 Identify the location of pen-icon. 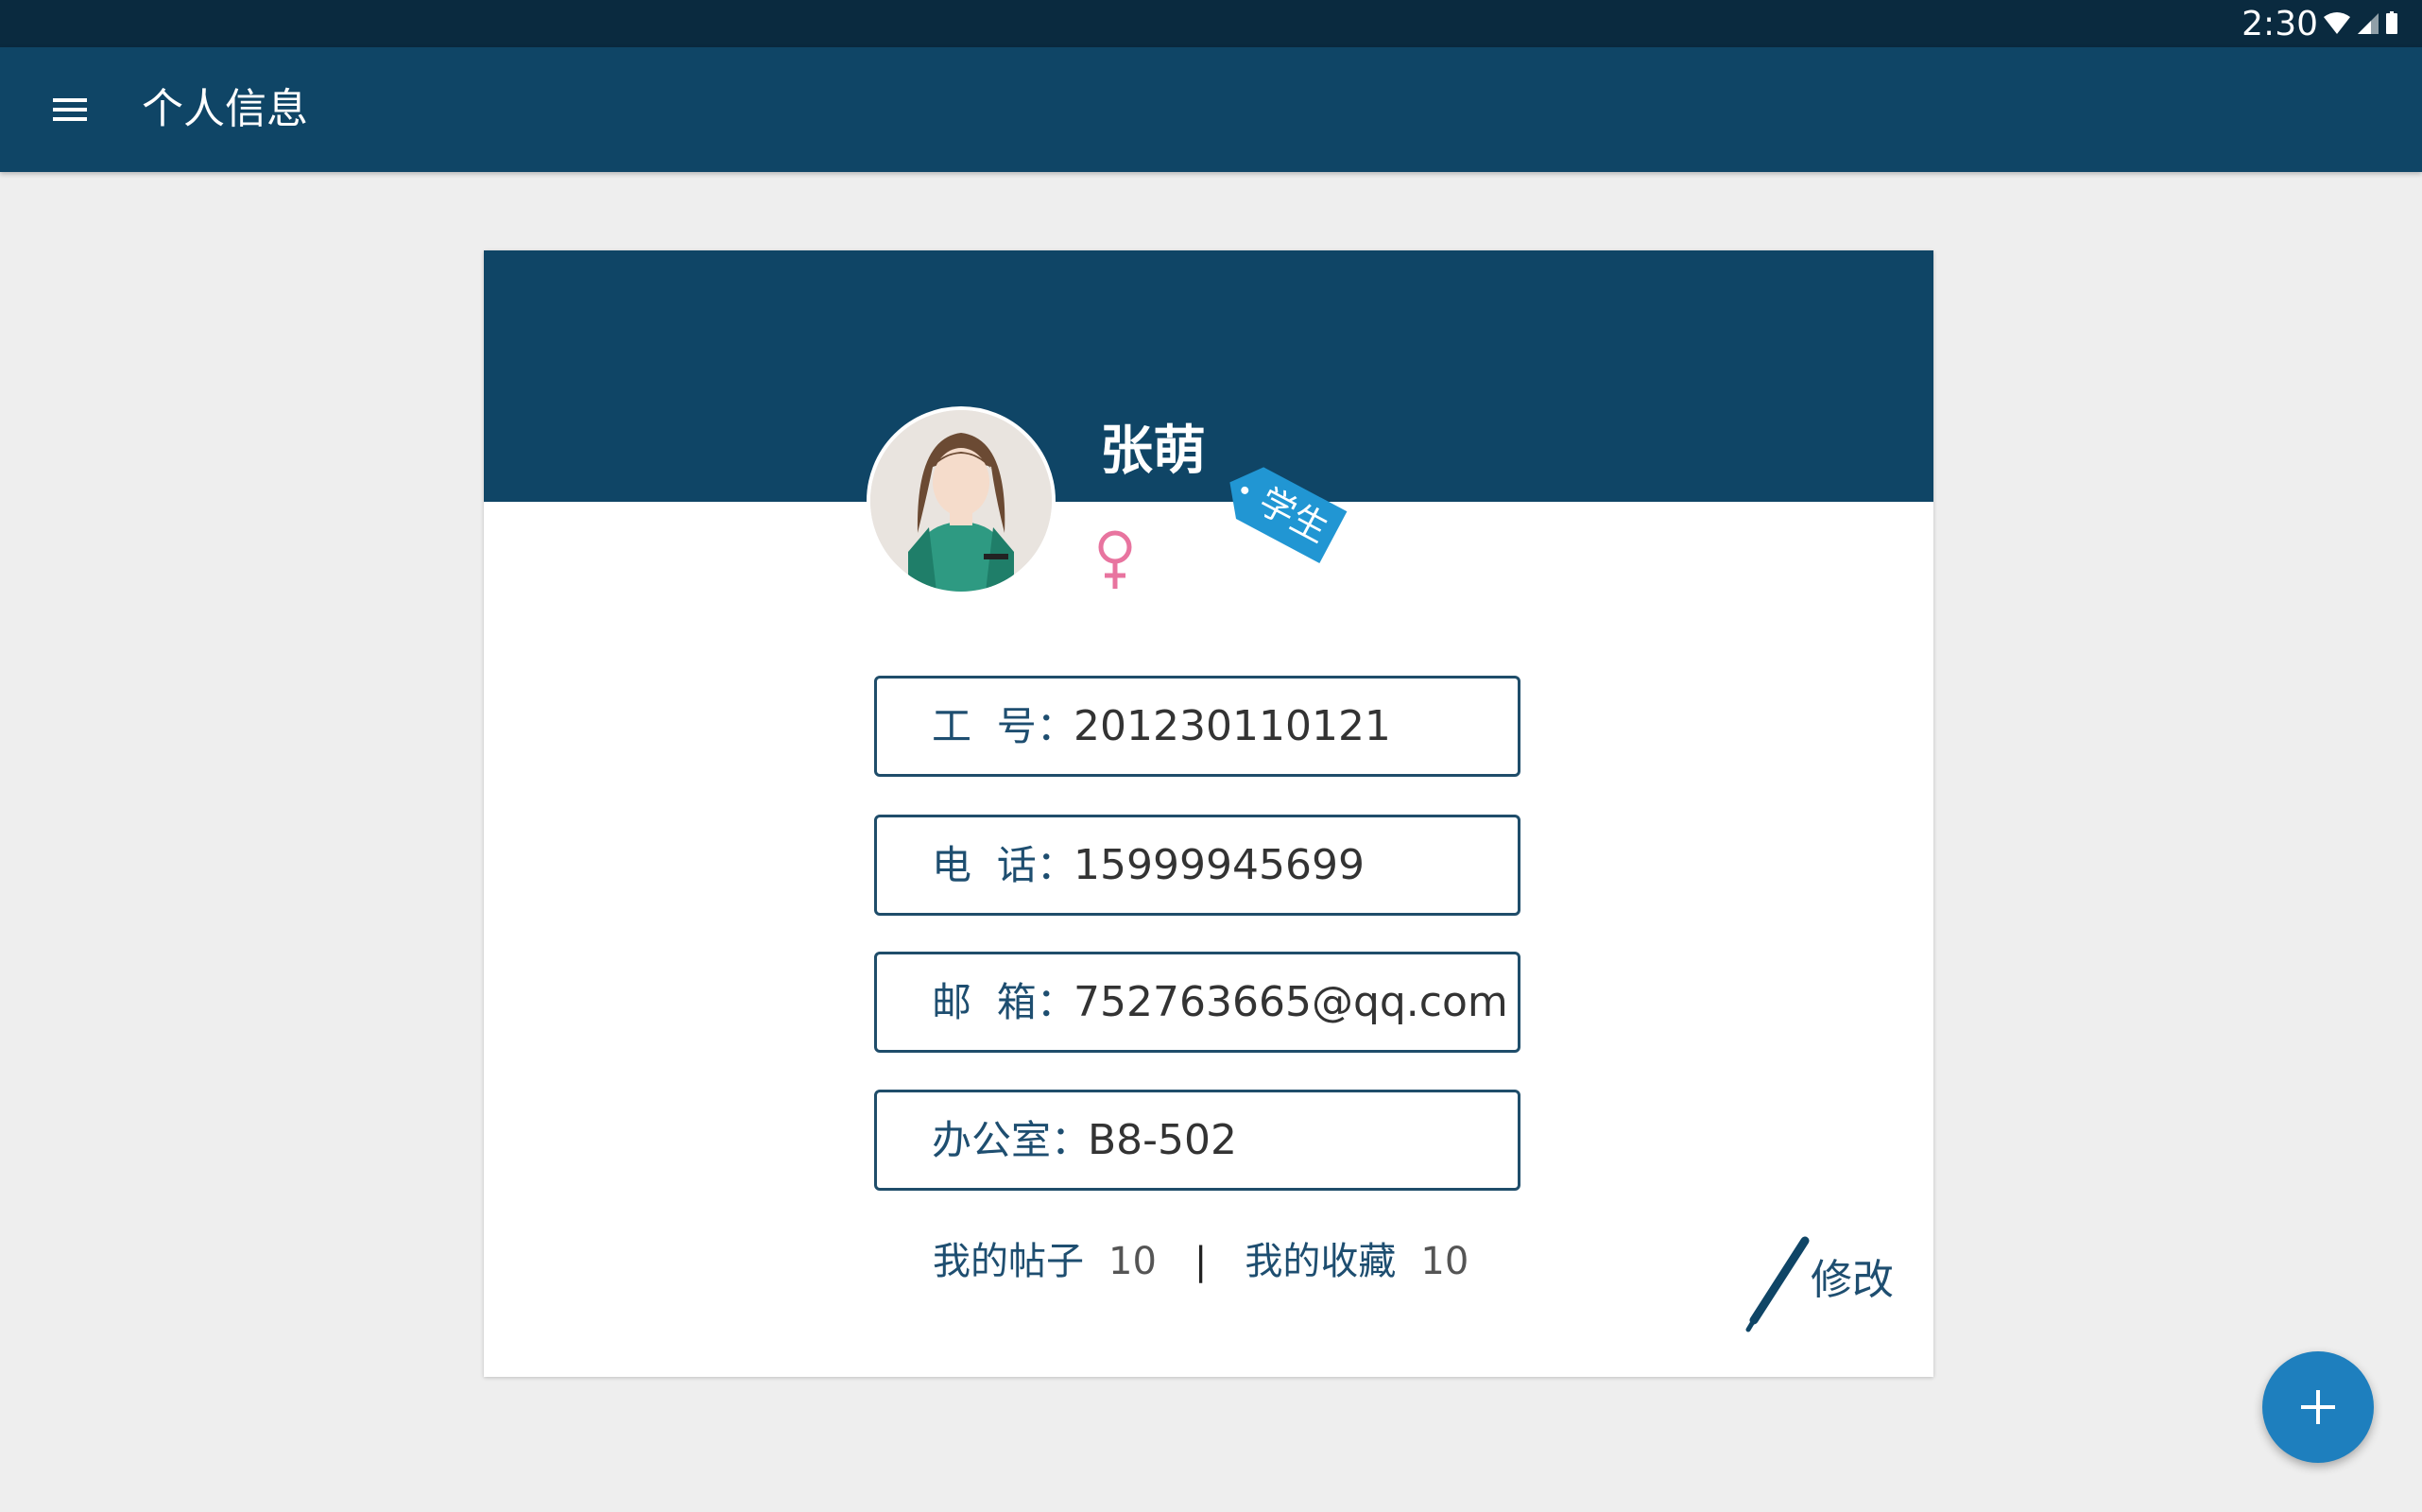
(1777, 1284).